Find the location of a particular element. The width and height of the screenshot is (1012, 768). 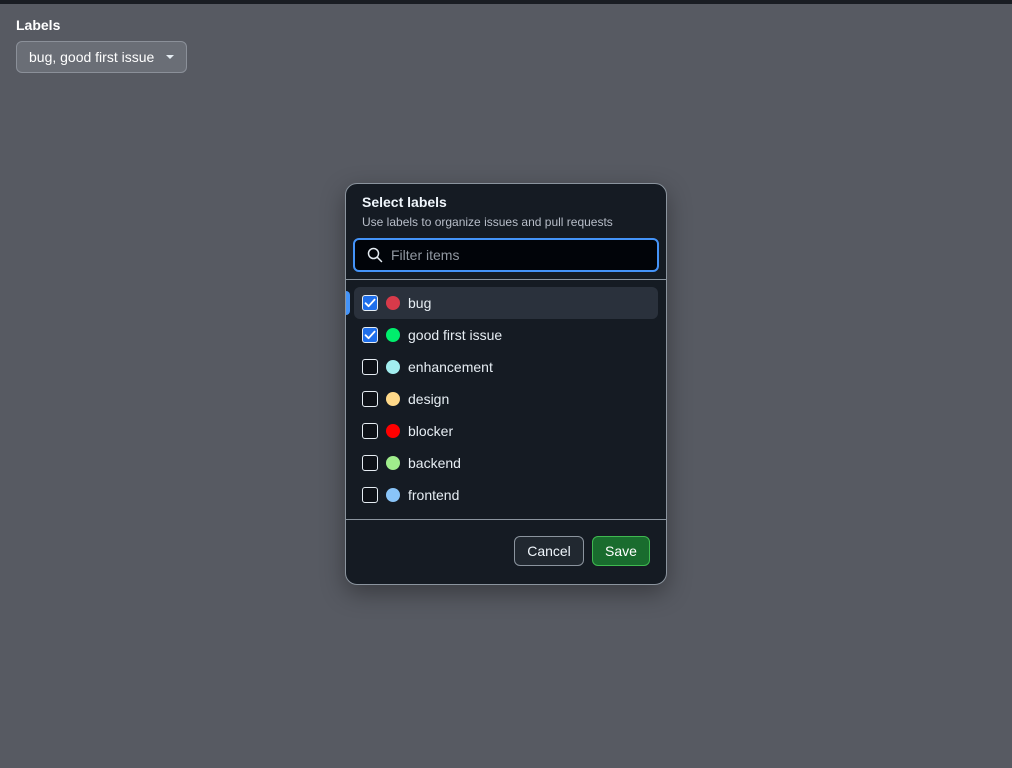

label-option-bug: bug is located at coordinates (502, 303).